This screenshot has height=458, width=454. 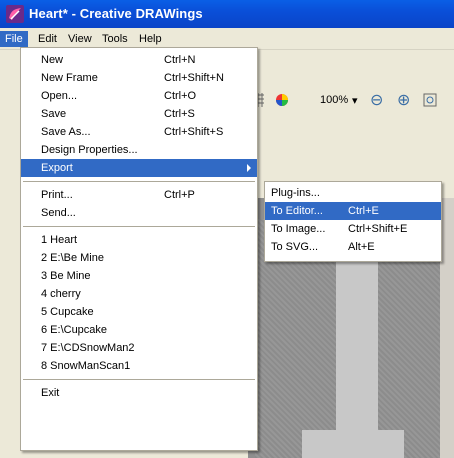 What do you see at coordinates (66, 276) in the screenshot?
I see `recent-file-label: 3 Be Mine` at bounding box center [66, 276].